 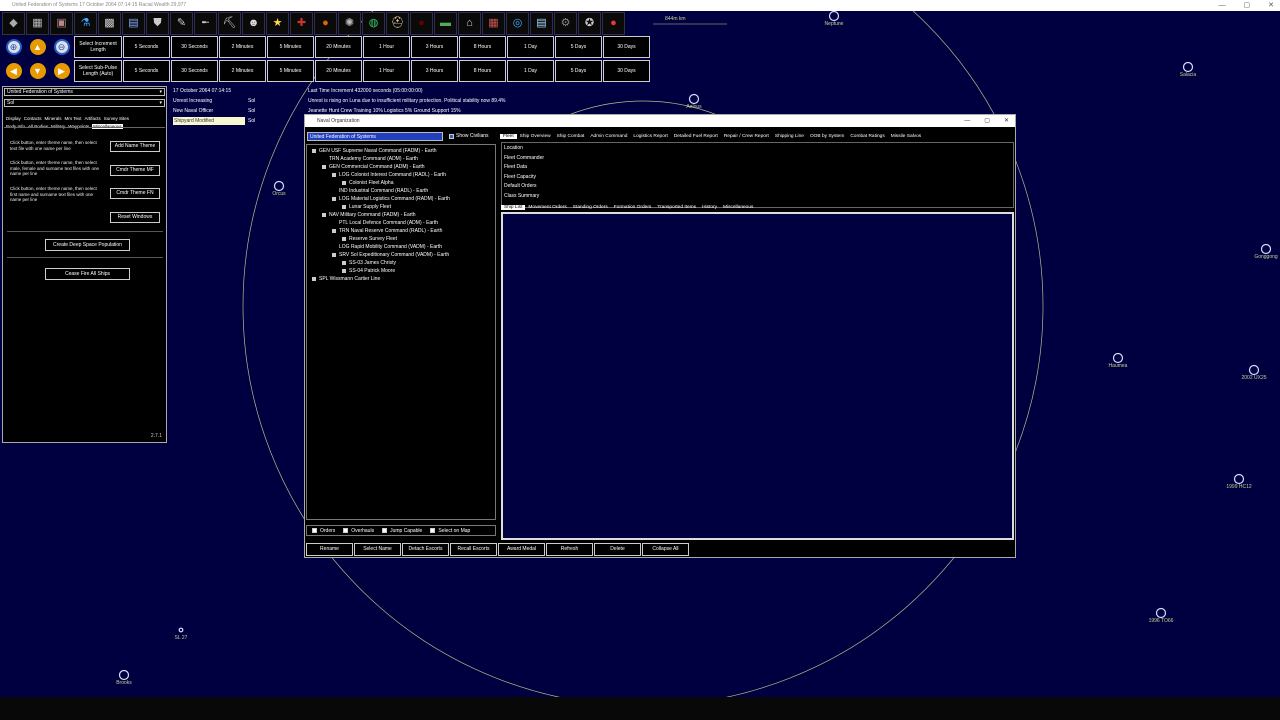 I want to click on increment-option-button: 1 Day, so click(x=530, y=47).